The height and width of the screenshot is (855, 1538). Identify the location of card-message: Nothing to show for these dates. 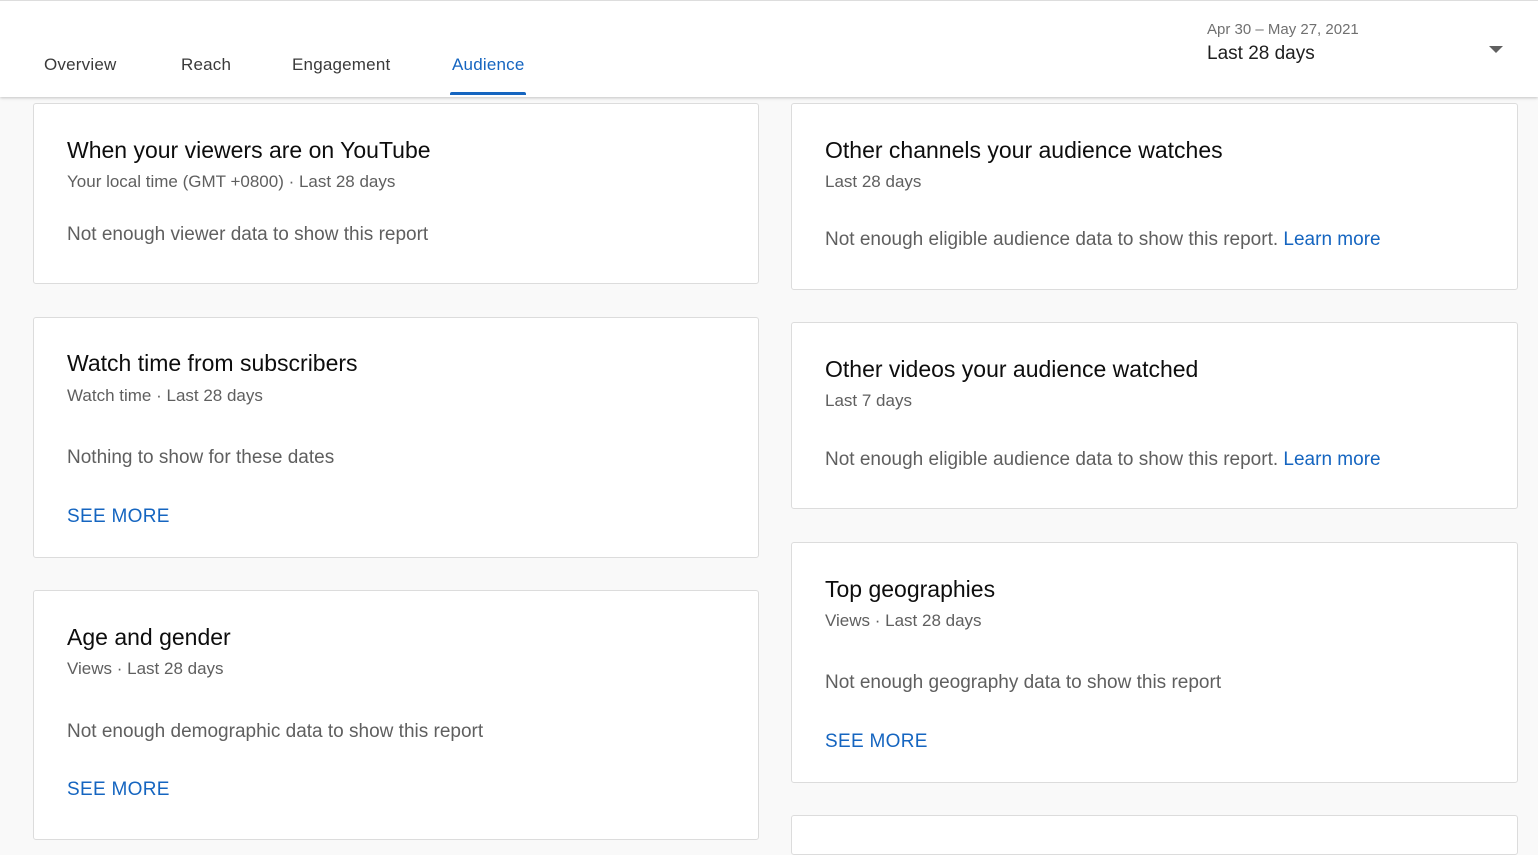
(201, 457).